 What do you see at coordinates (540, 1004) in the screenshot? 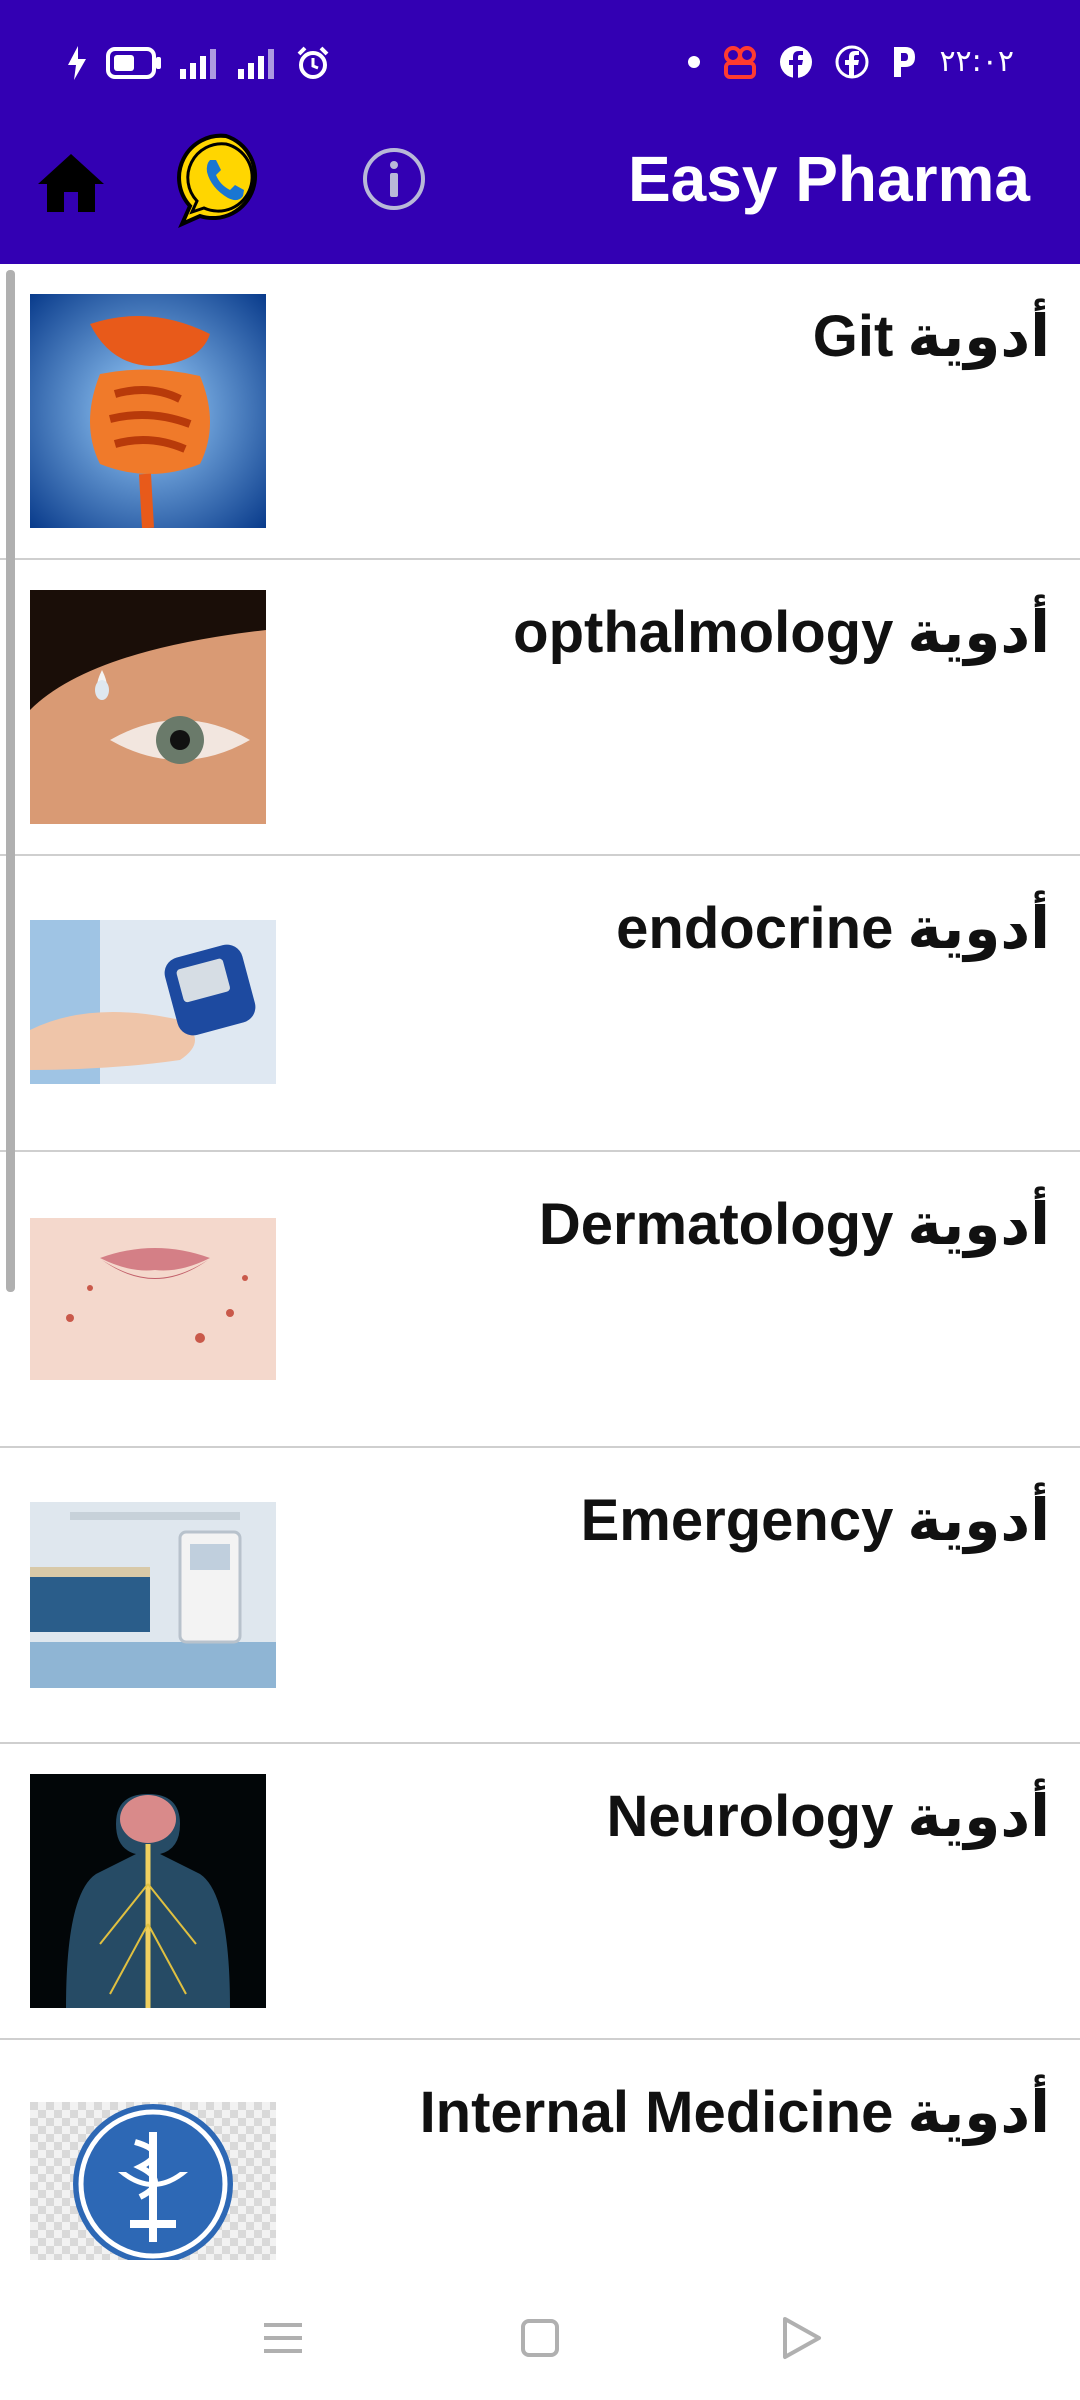
I see `category-row-endocrine: endocrine أدوية` at bounding box center [540, 1004].